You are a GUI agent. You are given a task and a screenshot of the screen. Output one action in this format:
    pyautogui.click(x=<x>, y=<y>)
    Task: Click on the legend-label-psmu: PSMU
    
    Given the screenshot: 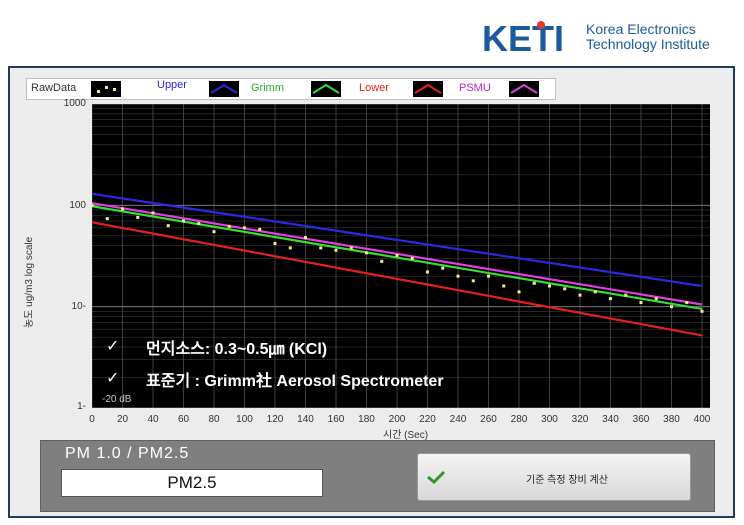 What is the action you would take?
    pyautogui.click(x=475, y=88)
    